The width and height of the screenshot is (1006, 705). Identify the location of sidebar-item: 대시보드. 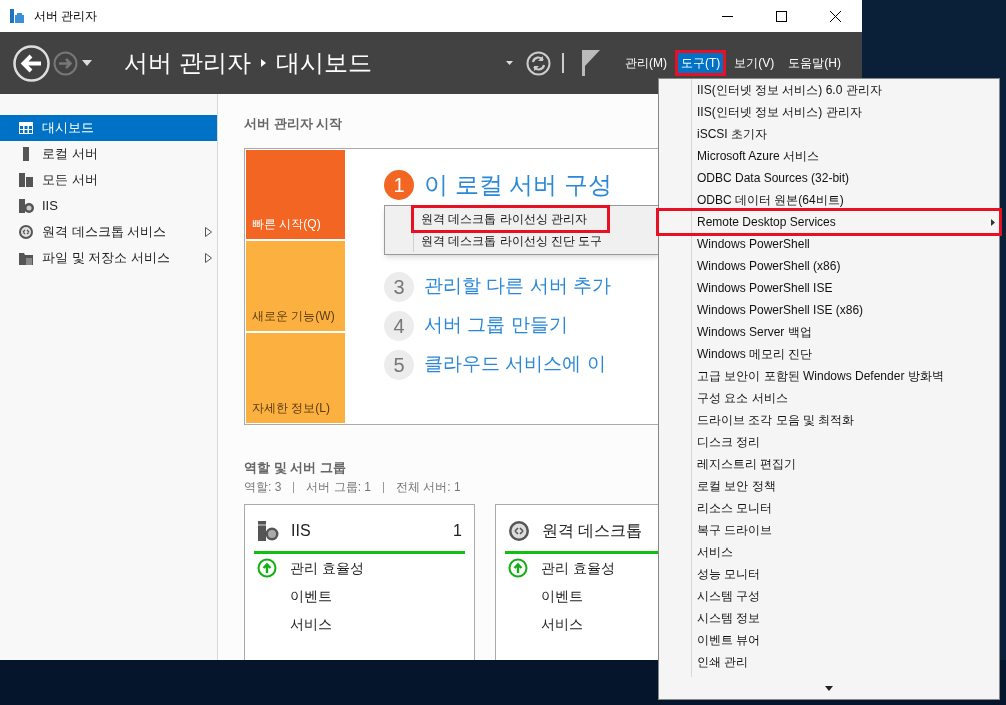
(108, 128).